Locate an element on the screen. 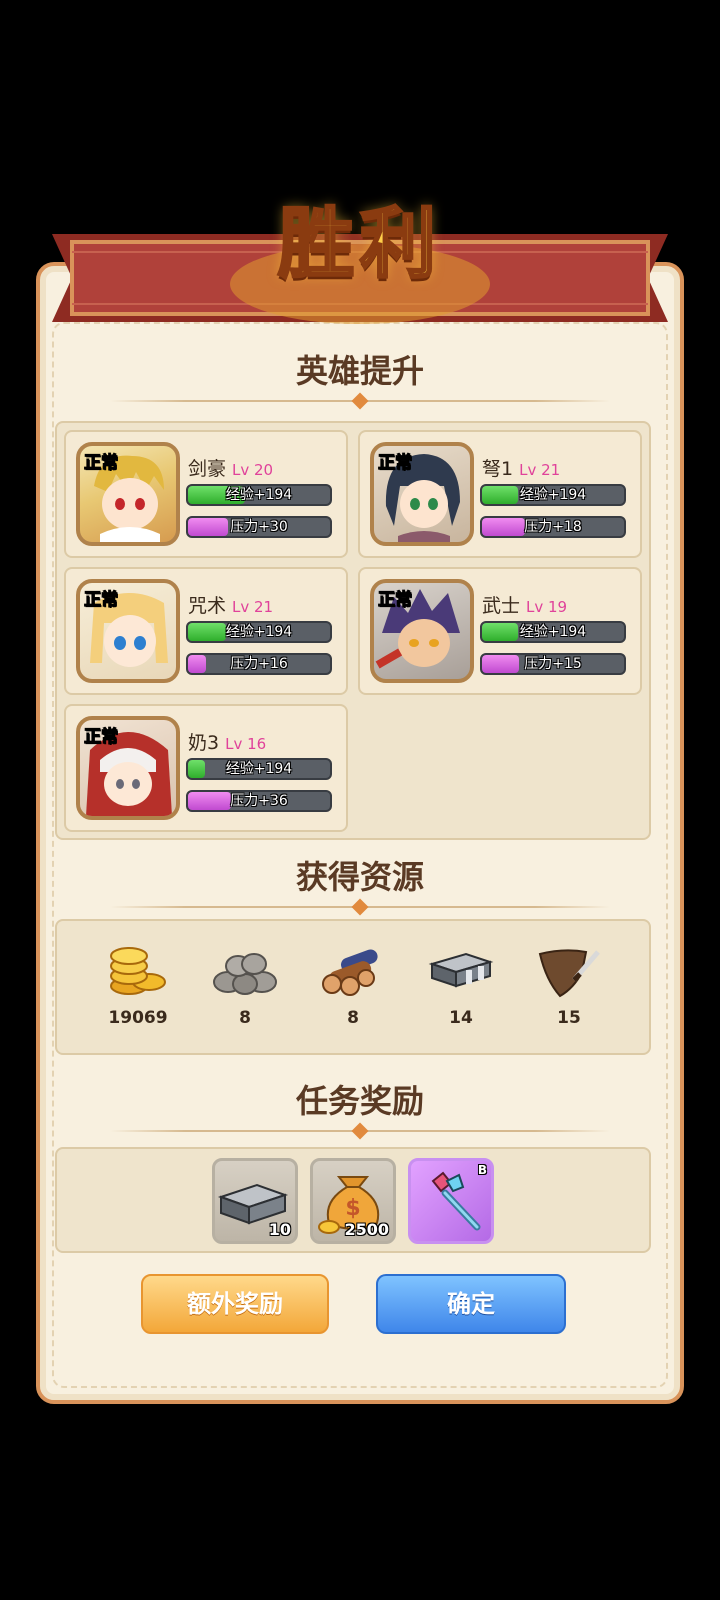 This screenshot has height=1600, width=720. hero-name: 武士 is located at coordinates (501, 606).